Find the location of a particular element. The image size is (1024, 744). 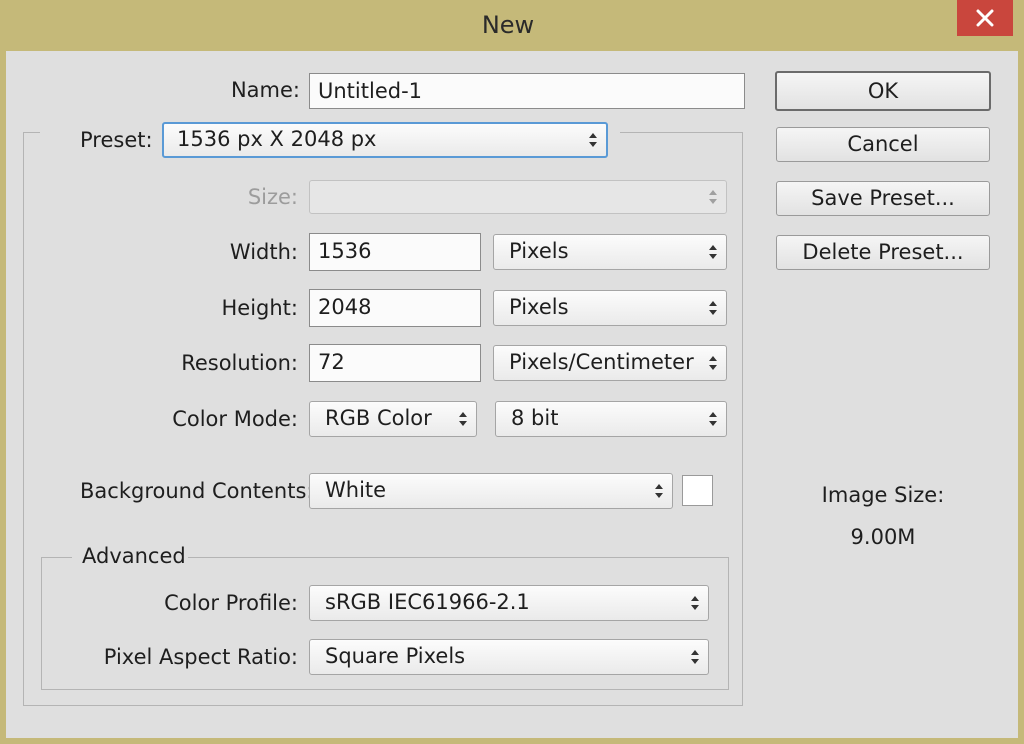

width-field: 1536 is located at coordinates (395, 252).